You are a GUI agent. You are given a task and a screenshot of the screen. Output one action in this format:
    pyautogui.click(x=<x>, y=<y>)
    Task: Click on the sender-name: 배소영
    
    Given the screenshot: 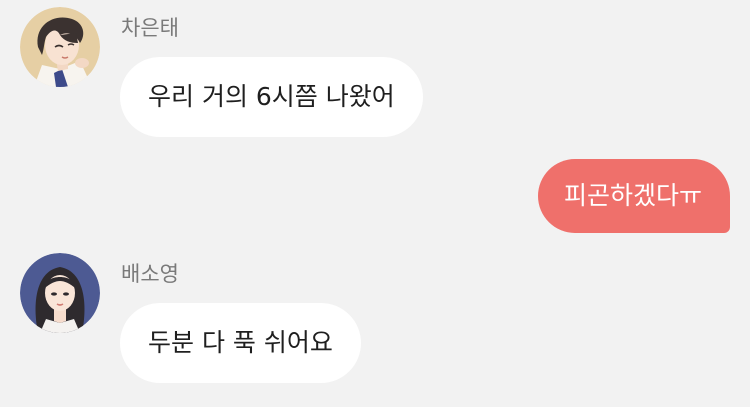 What is the action you would take?
    pyautogui.click(x=150, y=274)
    